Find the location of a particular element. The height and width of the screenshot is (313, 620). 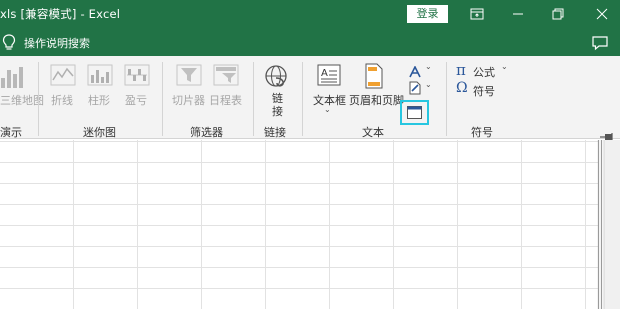

link-icon is located at coordinates (276, 78).